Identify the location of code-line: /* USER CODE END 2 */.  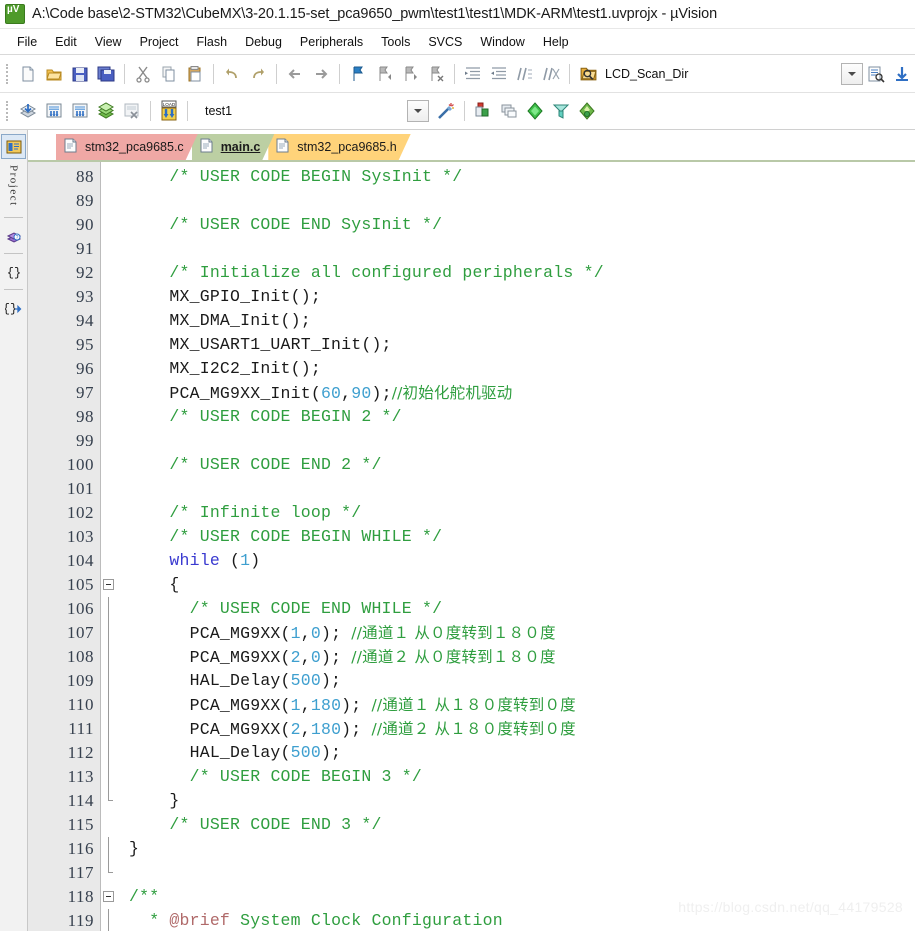
(522, 465).